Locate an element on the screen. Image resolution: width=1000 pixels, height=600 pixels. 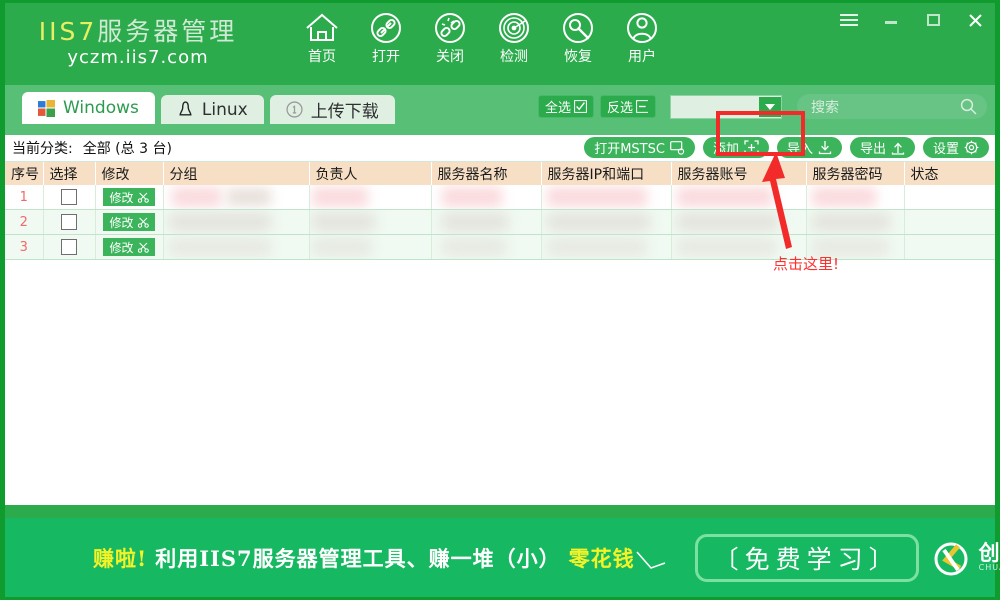
brand-title-prefix: IIS7 is located at coordinates (68, 31).